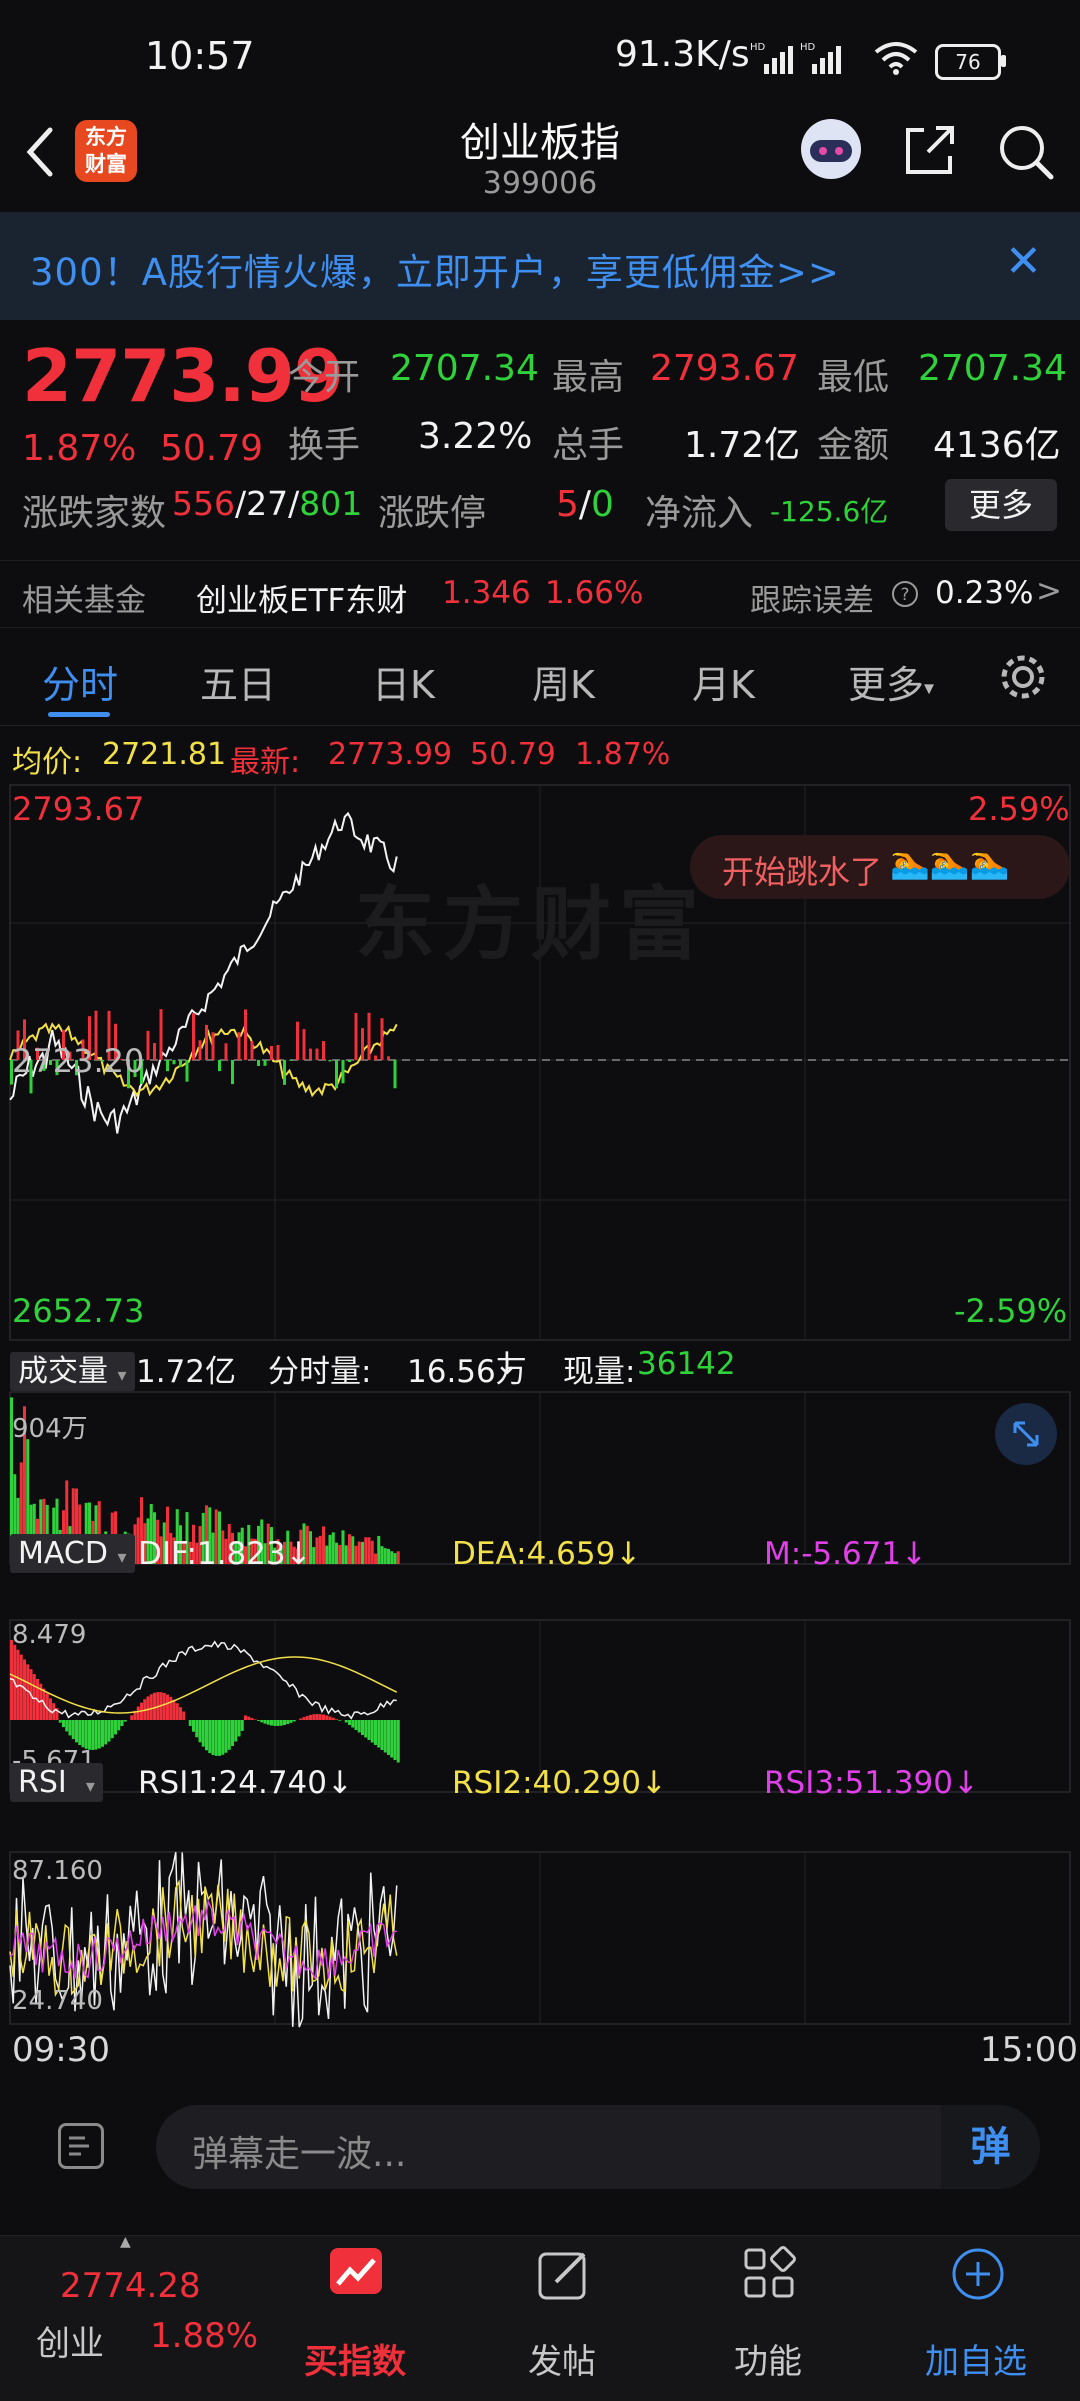 This screenshot has height=2401, width=1080. What do you see at coordinates (871, 1783) in the screenshot?
I see `rsi3: RSI3:51.390↓` at bounding box center [871, 1783].